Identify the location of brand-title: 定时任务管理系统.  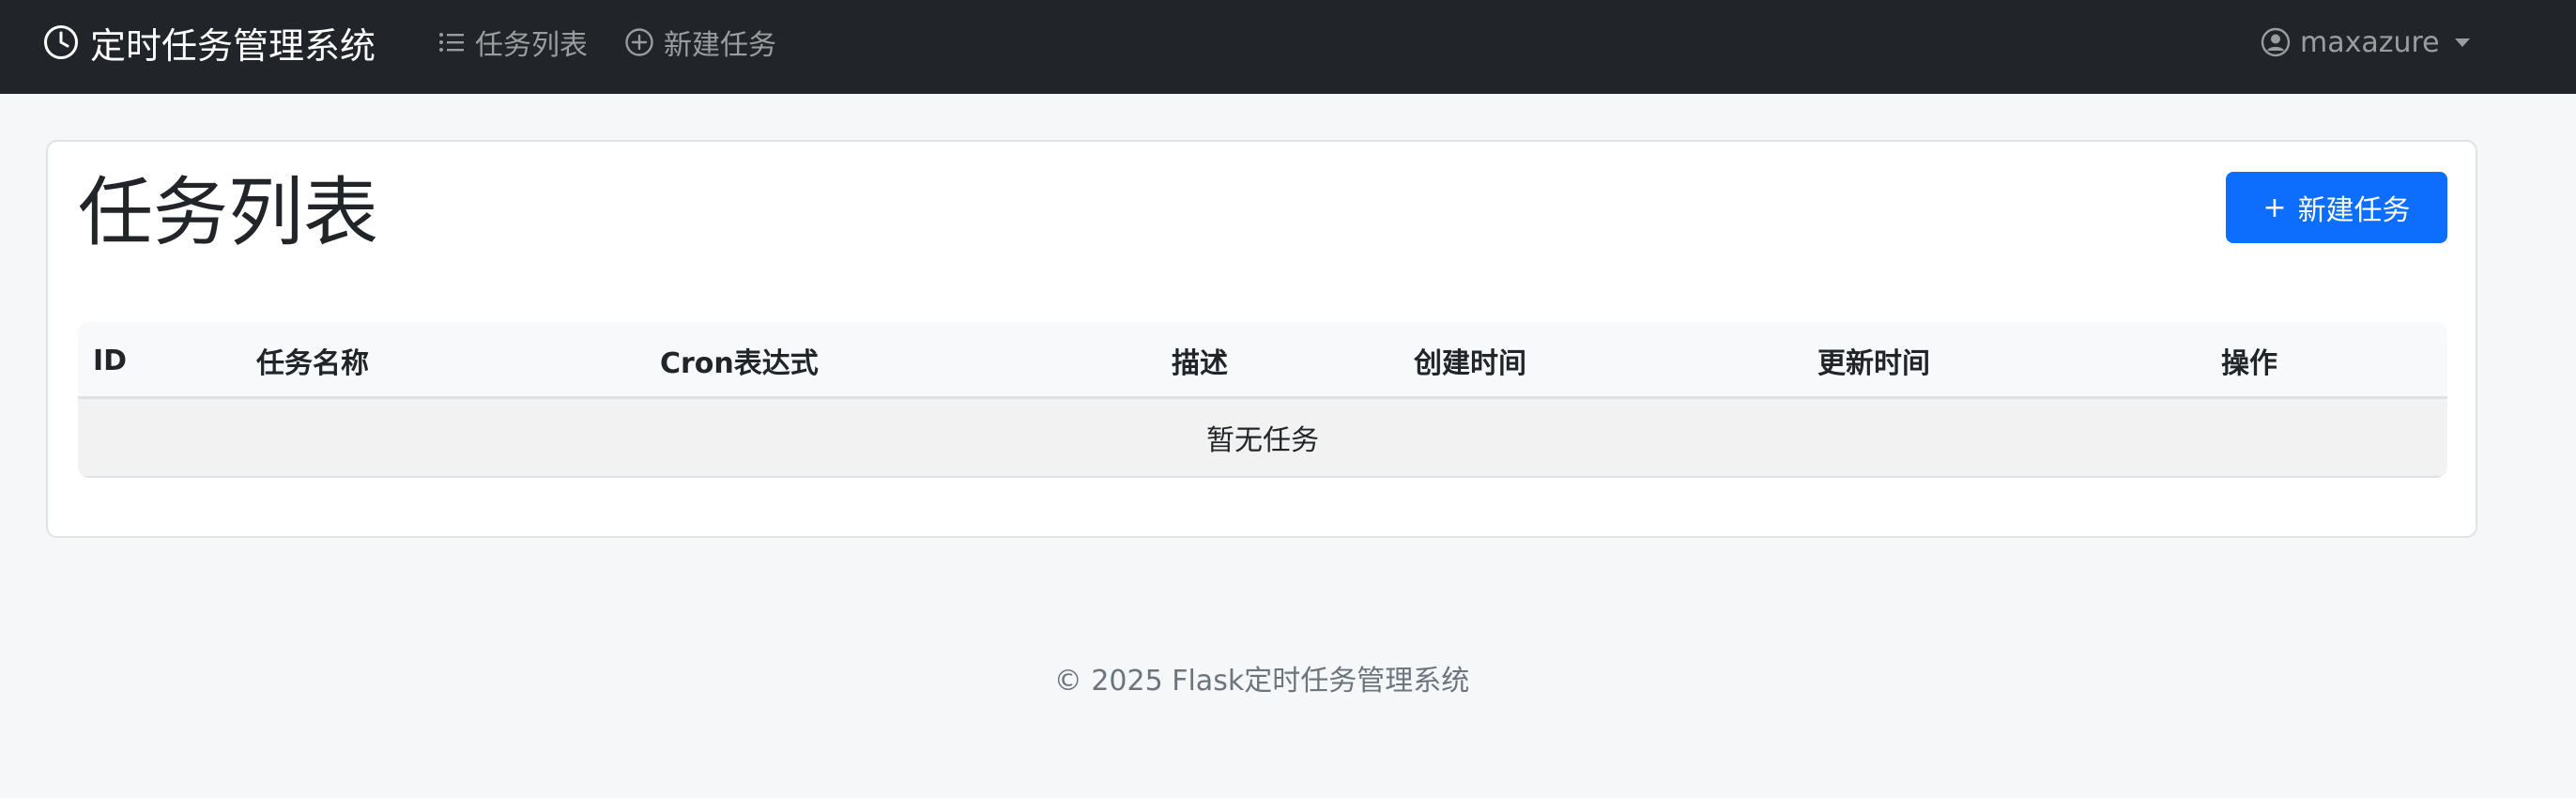
(233, 46).